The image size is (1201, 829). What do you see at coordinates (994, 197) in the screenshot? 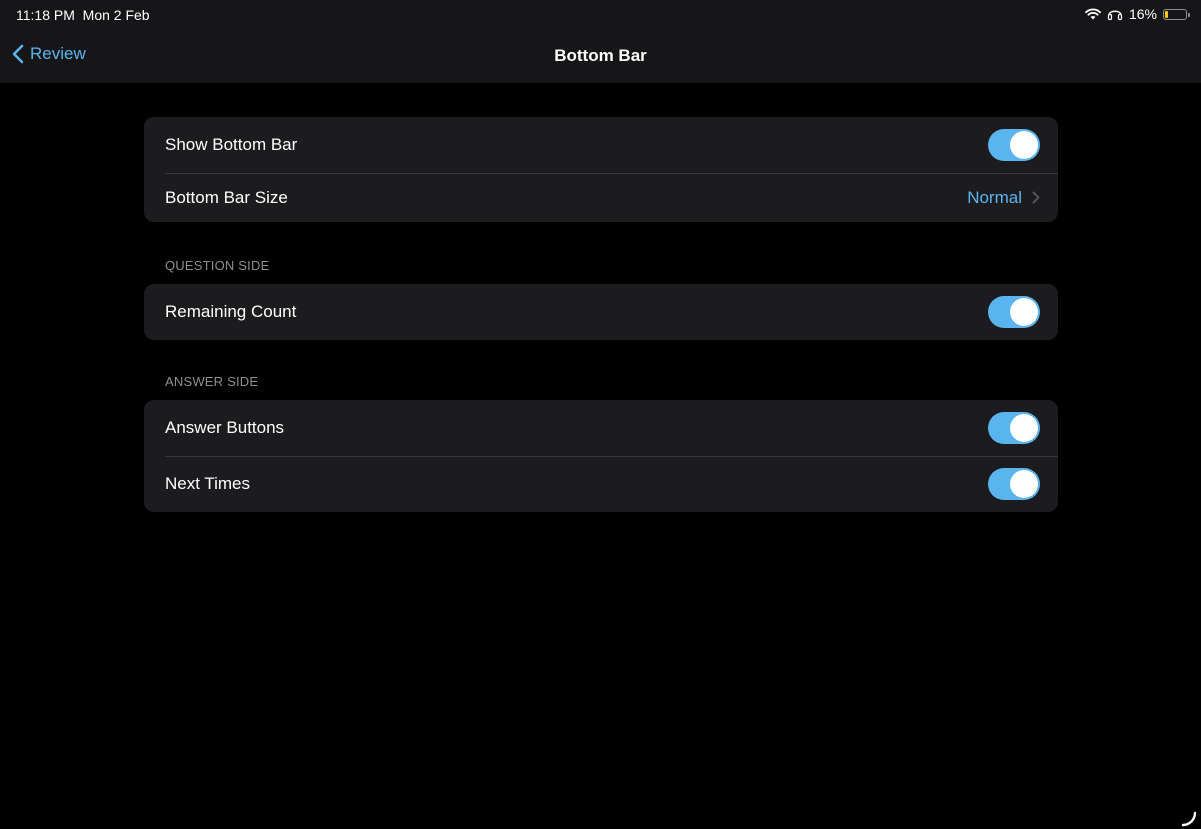
I see `bottom-bar-size-value: Normal` at bounding box center [994, 197].